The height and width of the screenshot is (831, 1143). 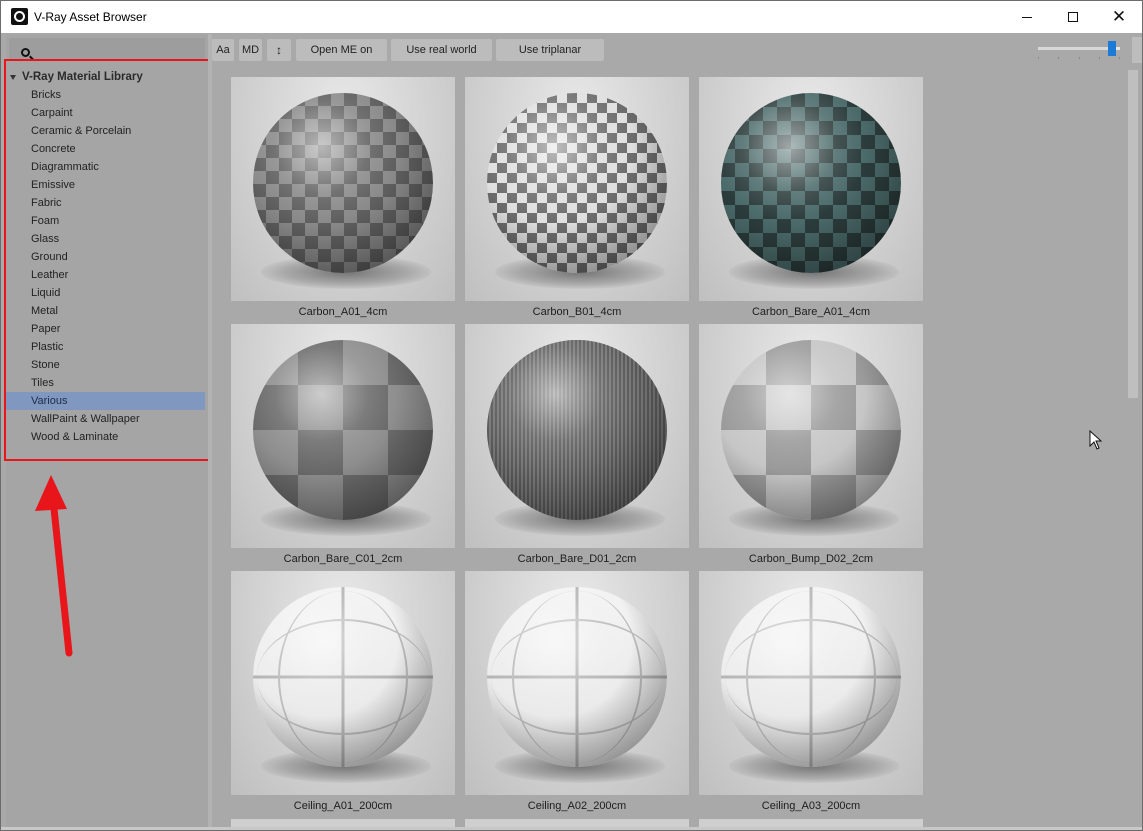 What do you see at coordinates (1137, 50) in the screenshot?
I see `toolbar-scroll-thumb` at bounding box center [1137, 50].